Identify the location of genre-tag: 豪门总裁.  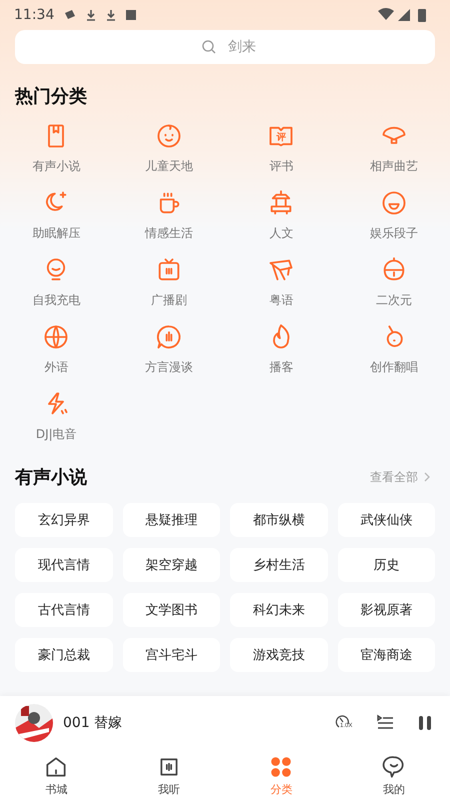
(63, 655).